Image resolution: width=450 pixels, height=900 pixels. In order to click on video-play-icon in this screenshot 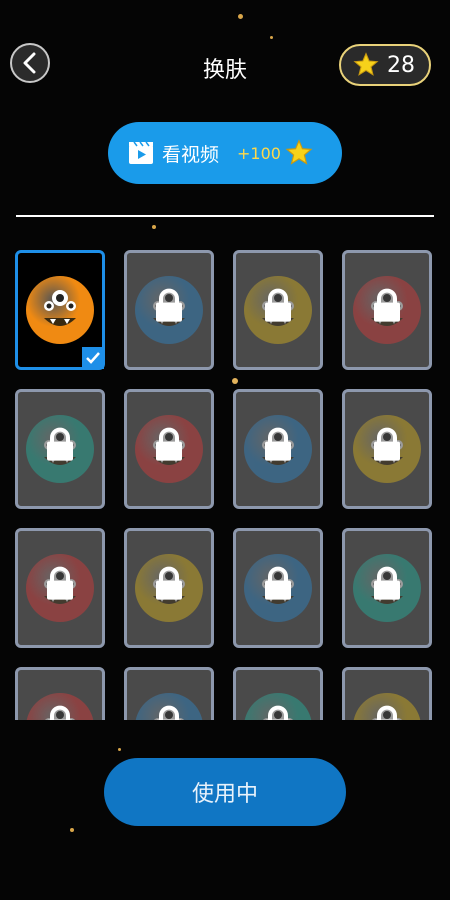, I will do `click(141, 152)`.